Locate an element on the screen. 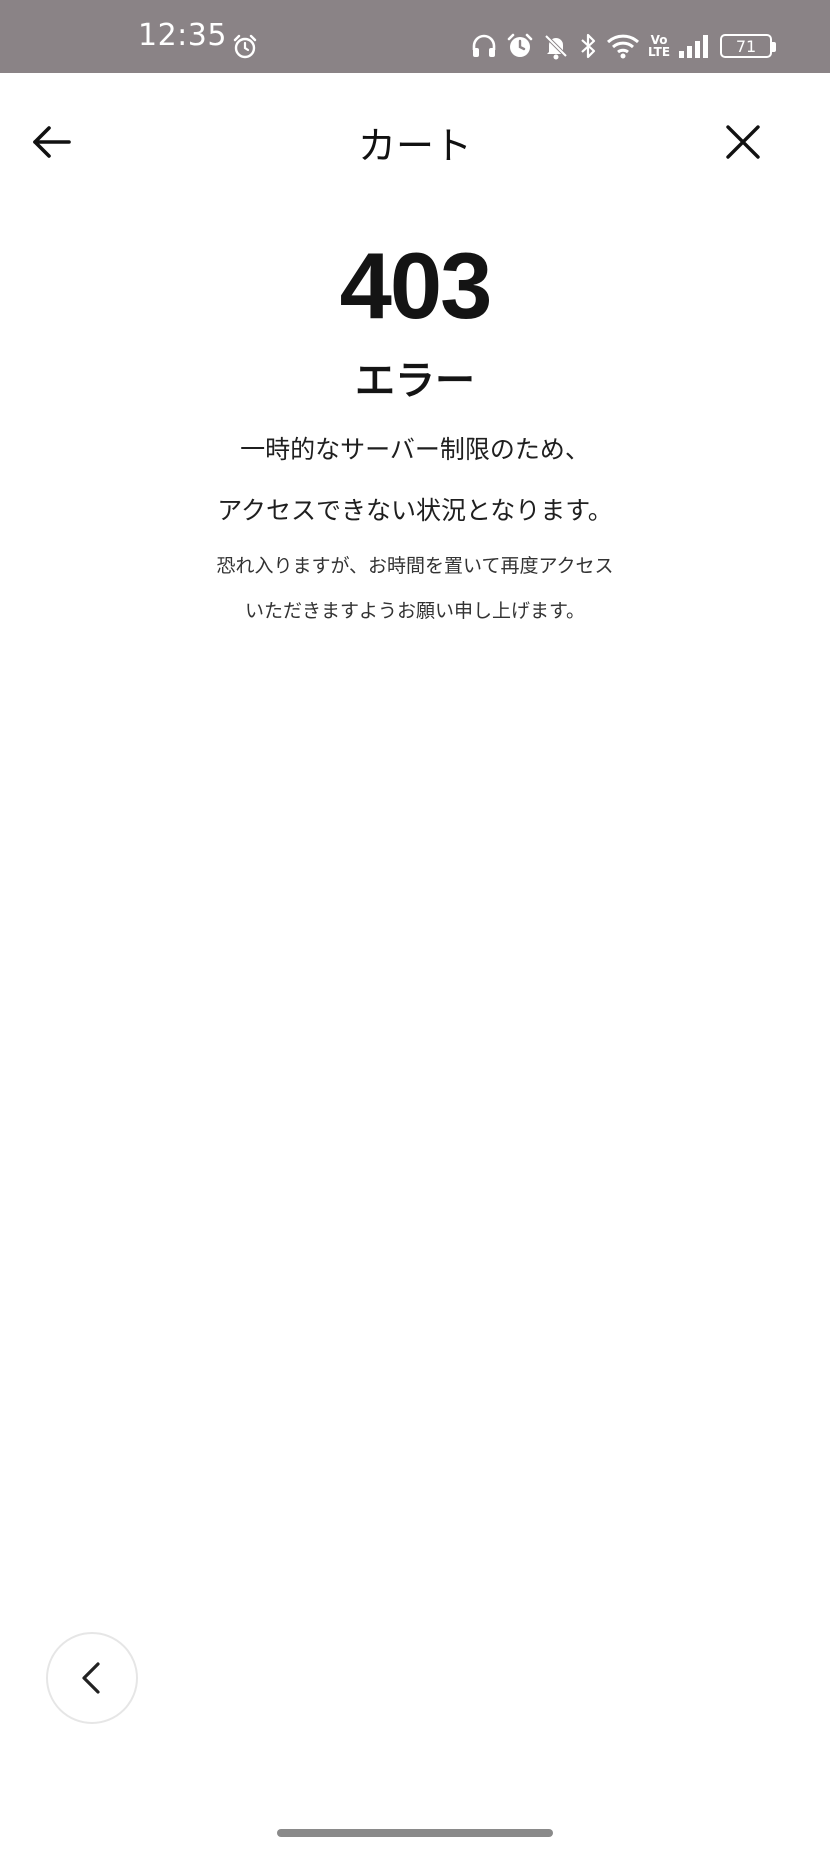  volte-icon: Vo LTE is located at coordinates (659, 46).